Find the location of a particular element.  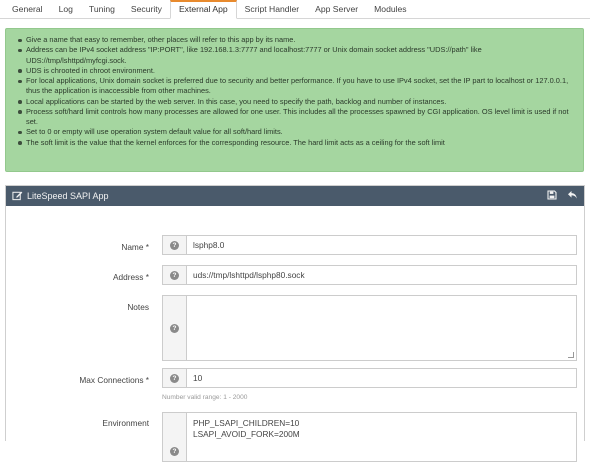

max-connections-hint: Number valid range: 1 - 2000 is located at coordinates (205, 397).